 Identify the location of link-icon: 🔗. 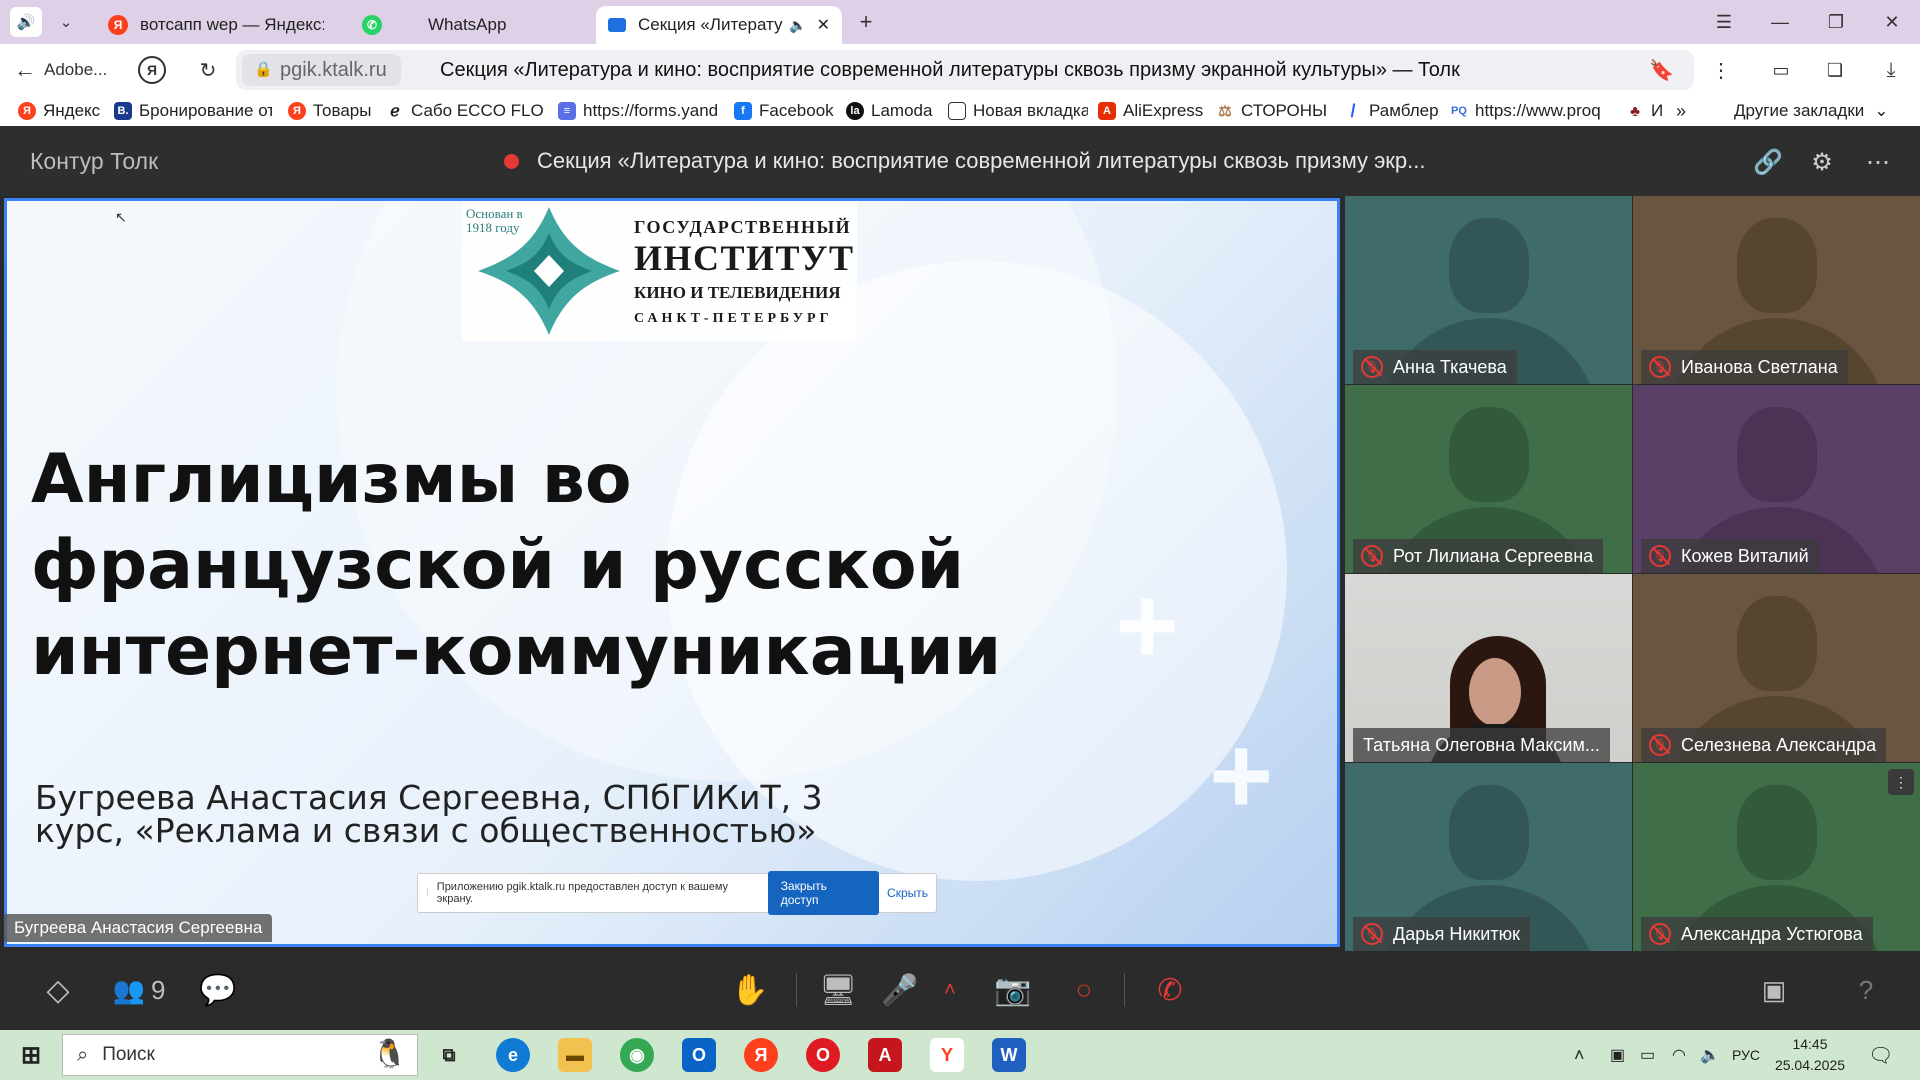
(1768, 162).